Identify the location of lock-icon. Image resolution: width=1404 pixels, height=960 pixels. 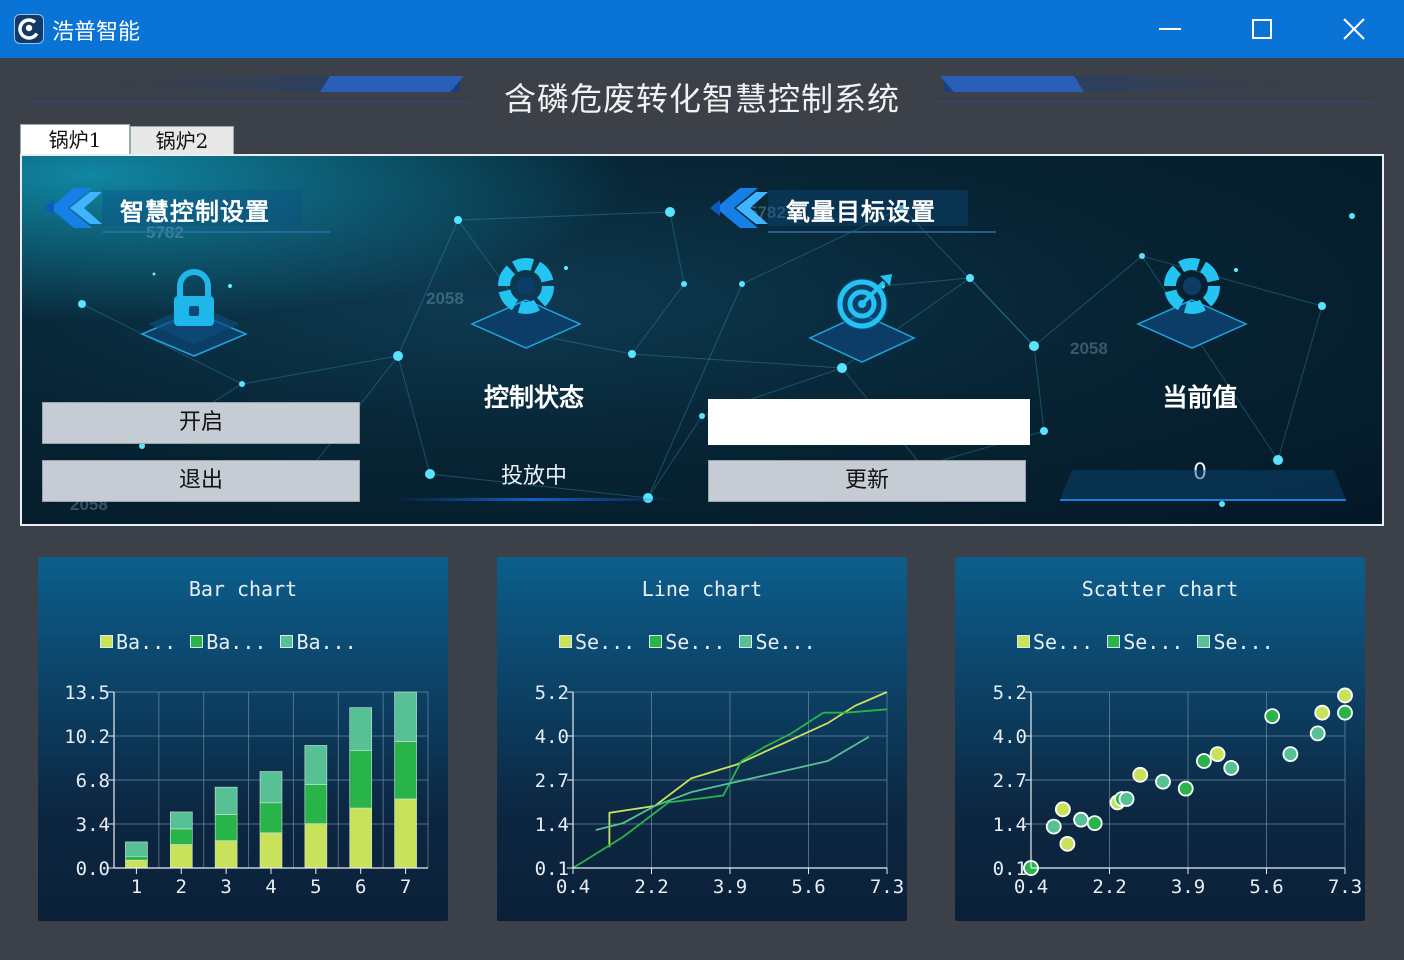
(194, 313).